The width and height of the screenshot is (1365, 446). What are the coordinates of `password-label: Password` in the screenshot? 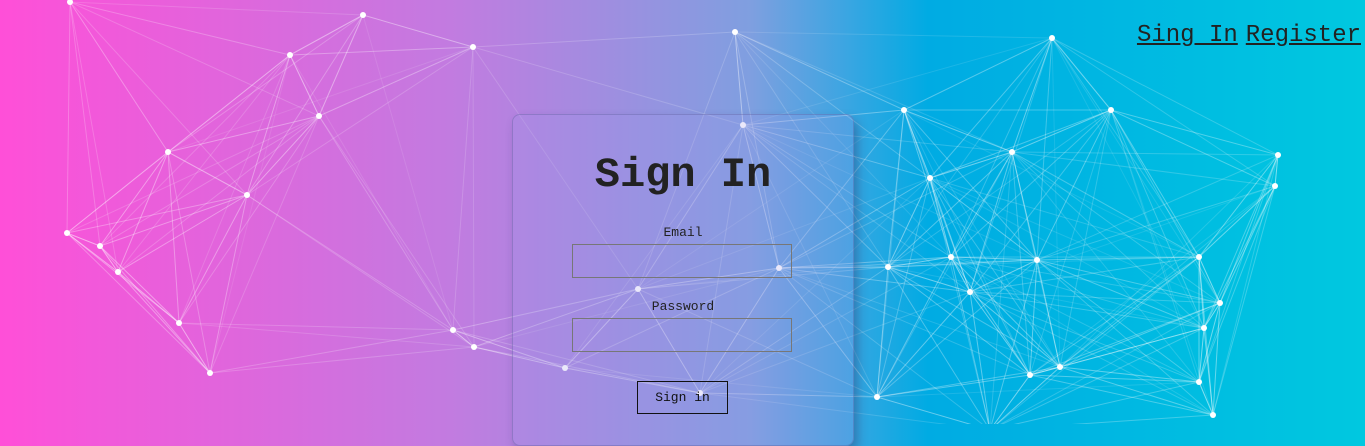 It's located at (683, 306).